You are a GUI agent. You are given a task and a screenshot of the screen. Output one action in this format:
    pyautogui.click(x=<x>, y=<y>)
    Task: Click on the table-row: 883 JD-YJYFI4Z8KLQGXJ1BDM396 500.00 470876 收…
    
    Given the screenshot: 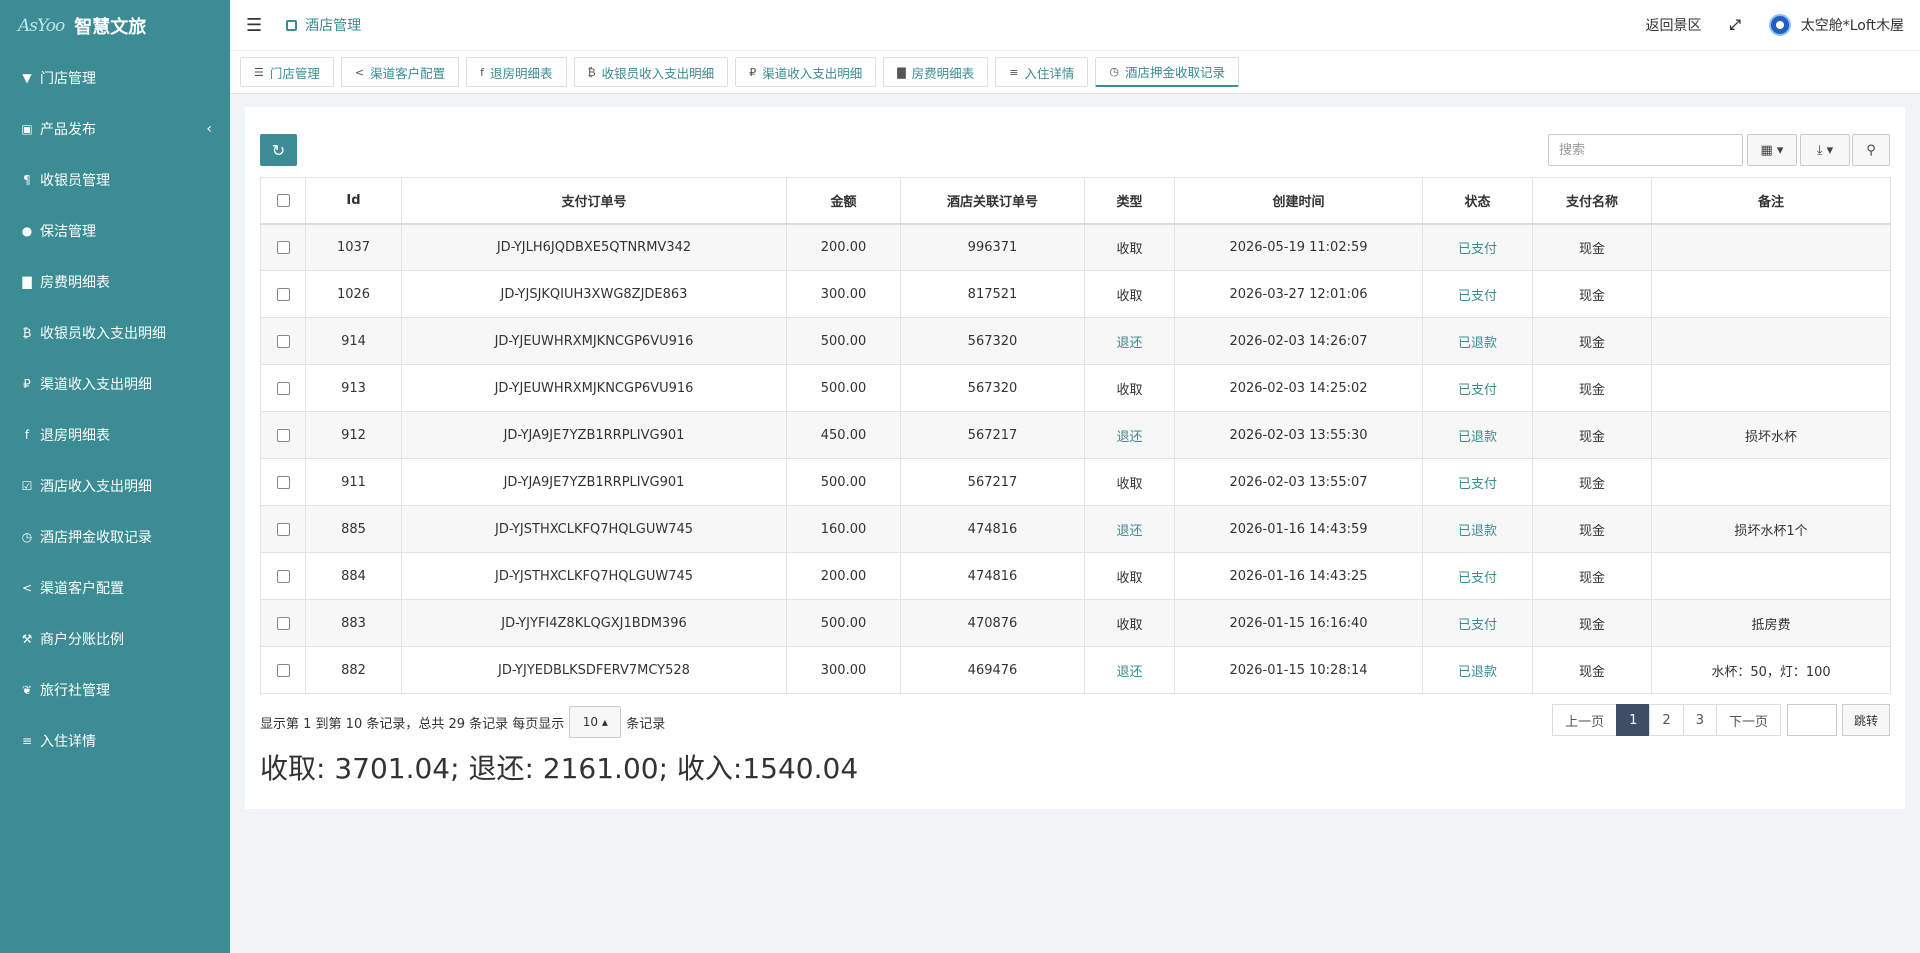 What is the action you would take?
    pyautogui.click(x=1075, y=623)
    